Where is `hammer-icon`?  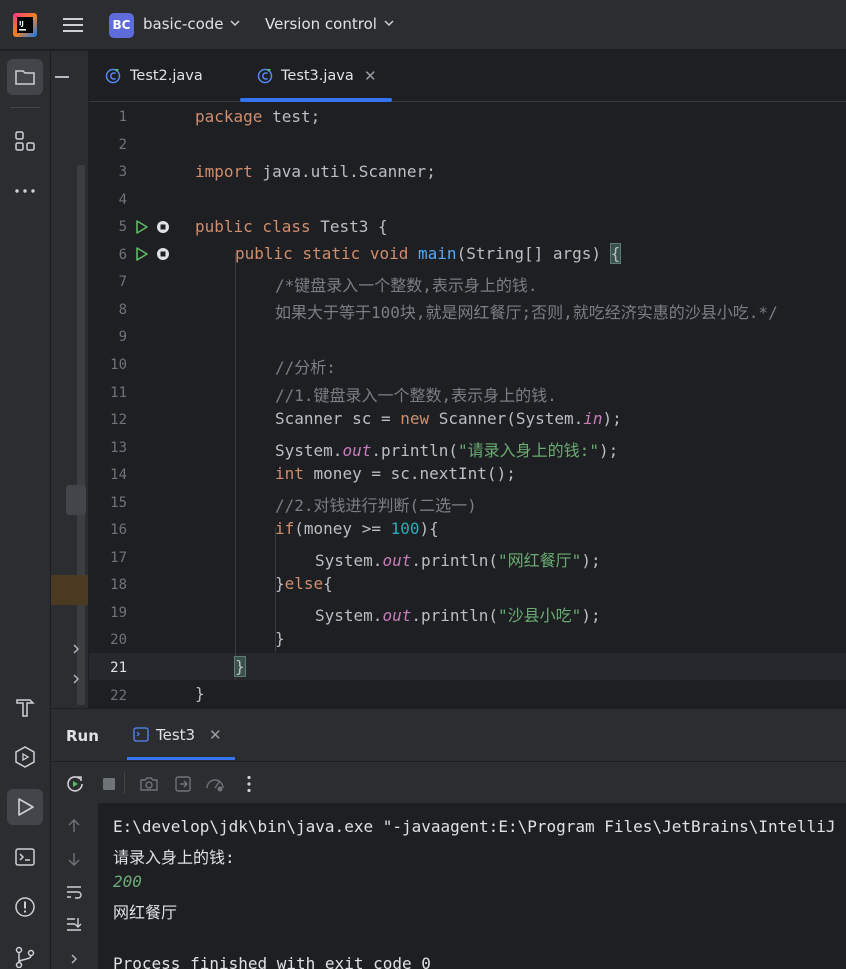 hammer-icon is located at coordinates (25, 708).